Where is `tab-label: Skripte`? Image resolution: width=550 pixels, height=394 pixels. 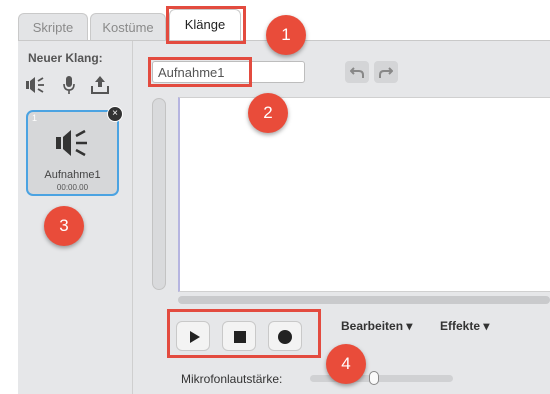
tab-label: Skripte is located at coordinates (53, 27).